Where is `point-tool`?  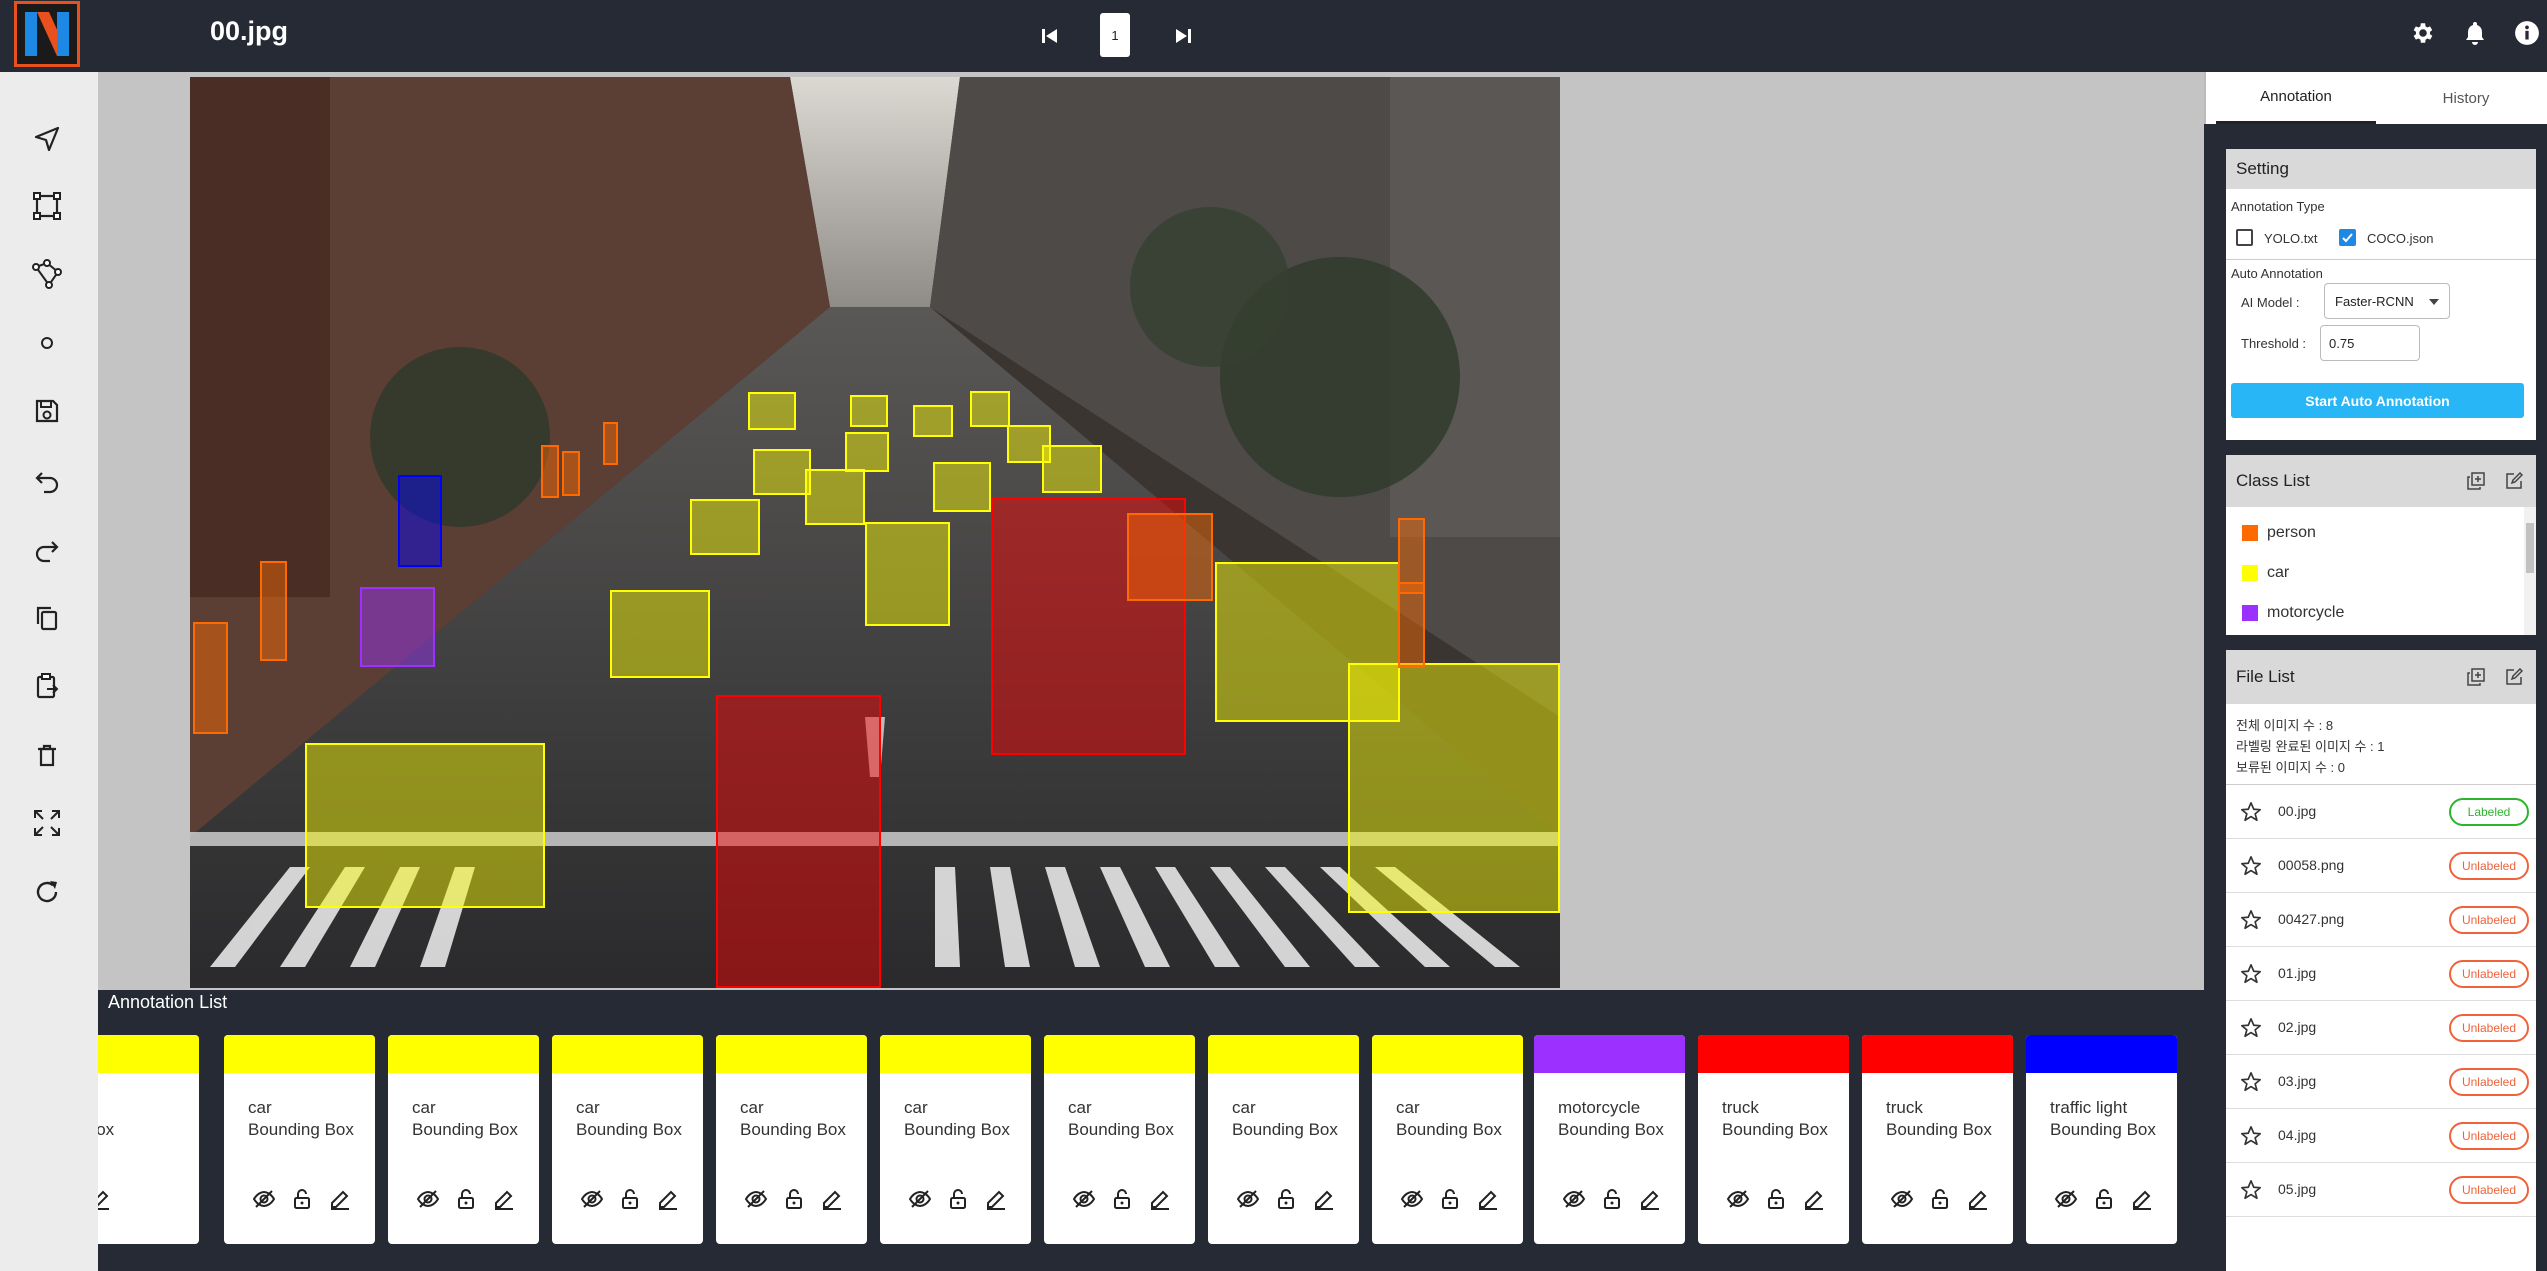
point-tool is located at coordinates (47, 343).